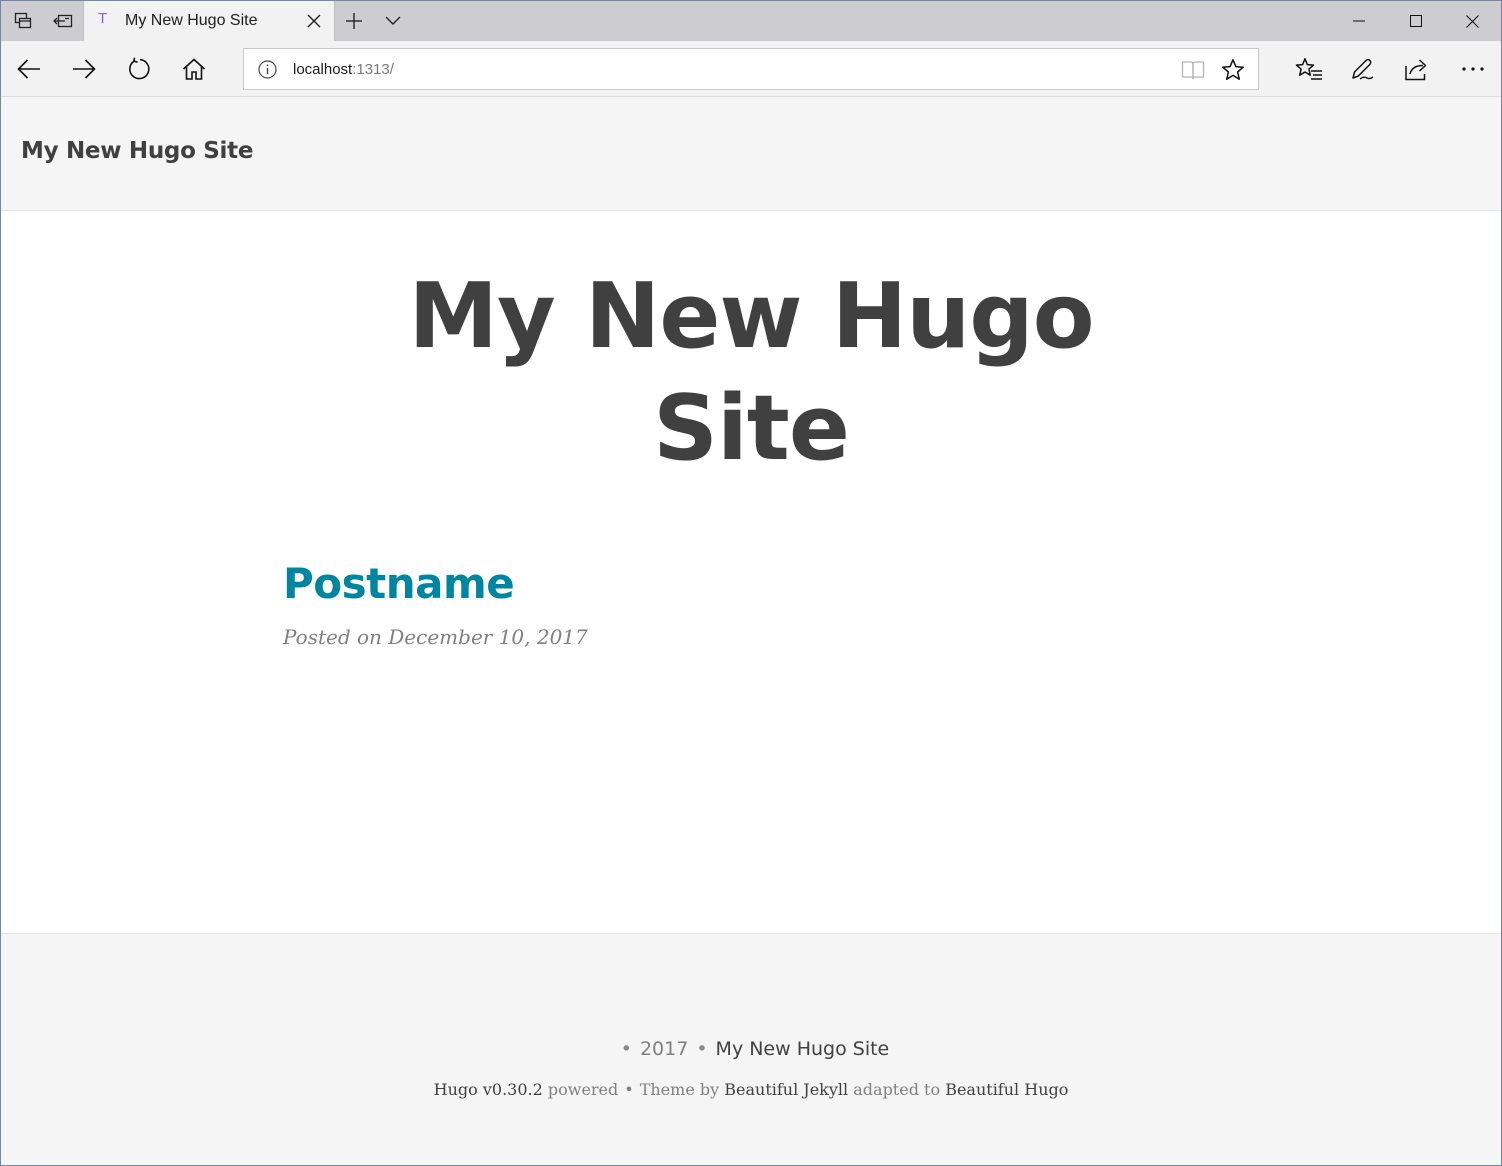 The width and height of the screenshot is (1502, 1166). What do you see at coordinates (580, 1089) in the screenshot?
I see `footer-powered-text: powered` at bounding box center [580, 1089].